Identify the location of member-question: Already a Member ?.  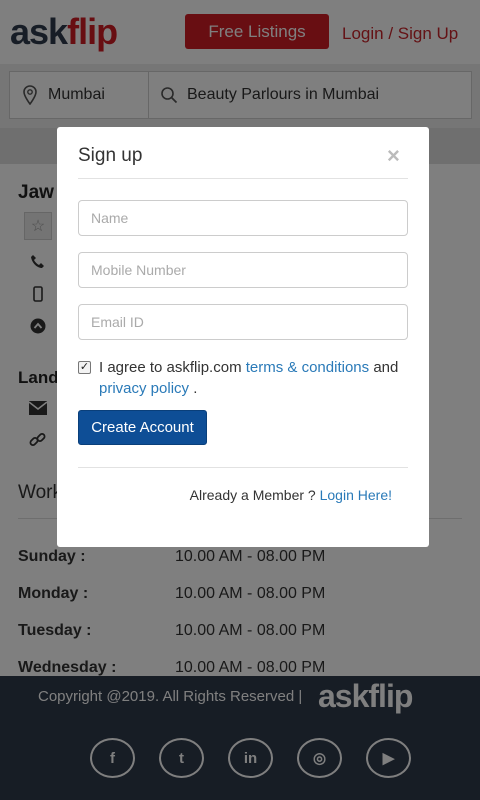
(252, 495).